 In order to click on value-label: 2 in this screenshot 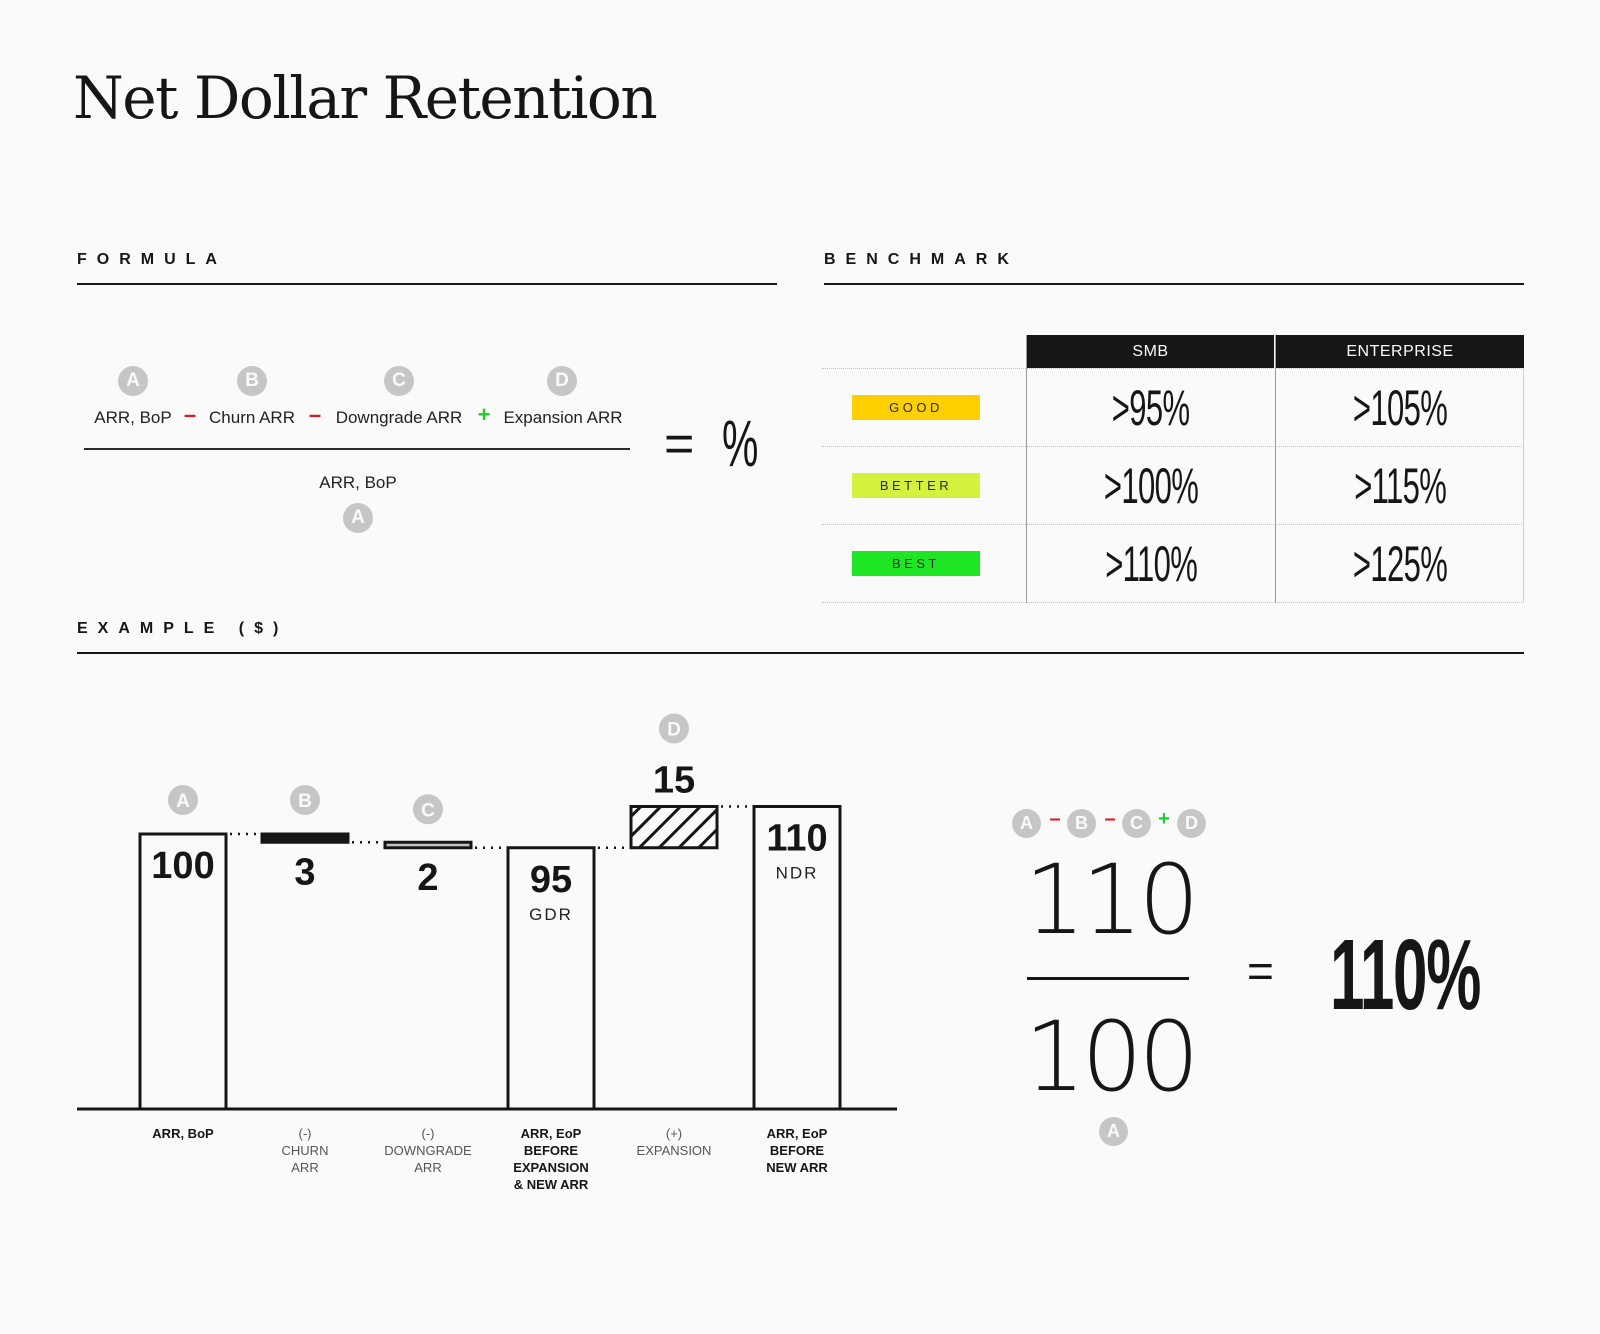, I will do `click(427, 878)`.